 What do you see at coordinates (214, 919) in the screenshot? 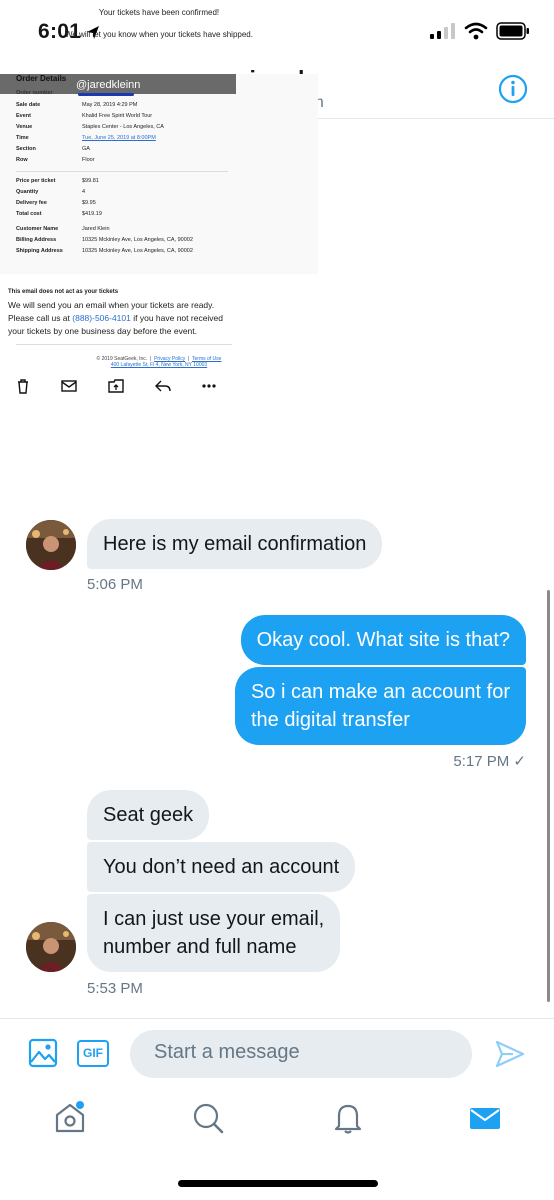
I see `message-line: I can just use your email,` at bounding box center [214, 919].